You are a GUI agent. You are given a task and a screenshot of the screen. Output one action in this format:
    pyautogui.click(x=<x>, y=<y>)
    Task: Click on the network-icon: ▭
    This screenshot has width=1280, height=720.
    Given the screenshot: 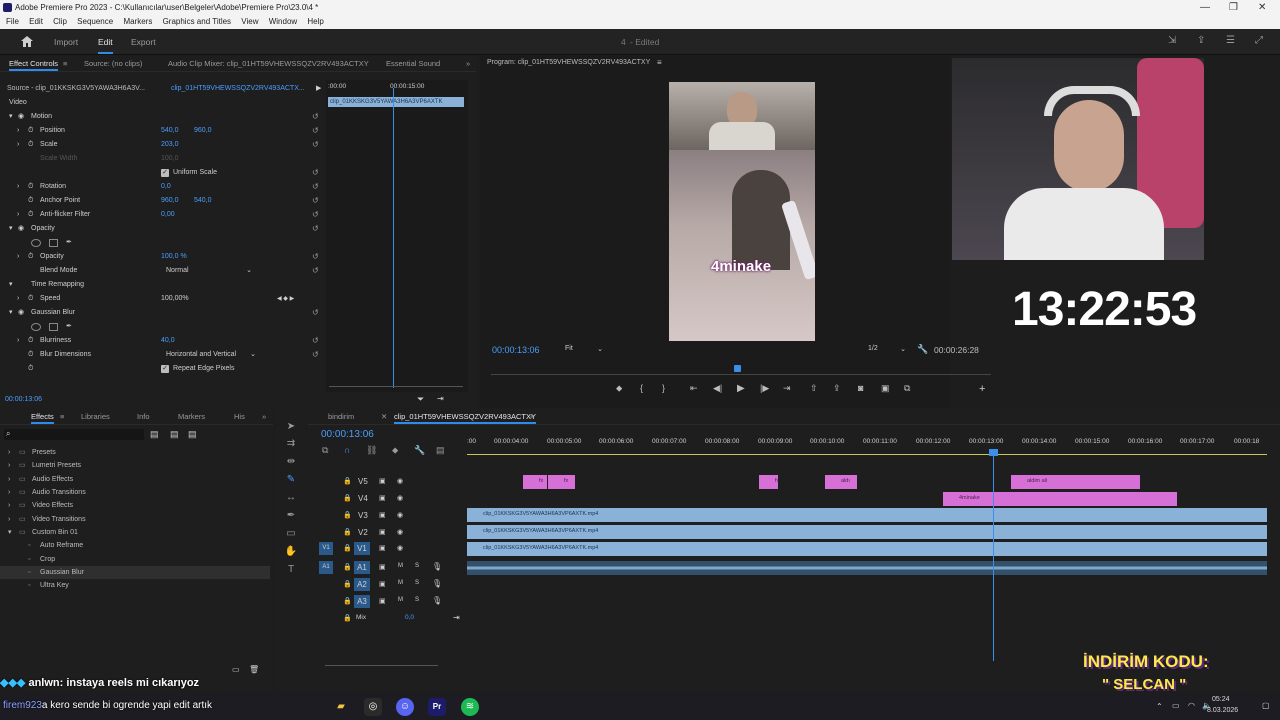 What is the action you would take?
    pyautogui.click(x=1176, y=705)
    